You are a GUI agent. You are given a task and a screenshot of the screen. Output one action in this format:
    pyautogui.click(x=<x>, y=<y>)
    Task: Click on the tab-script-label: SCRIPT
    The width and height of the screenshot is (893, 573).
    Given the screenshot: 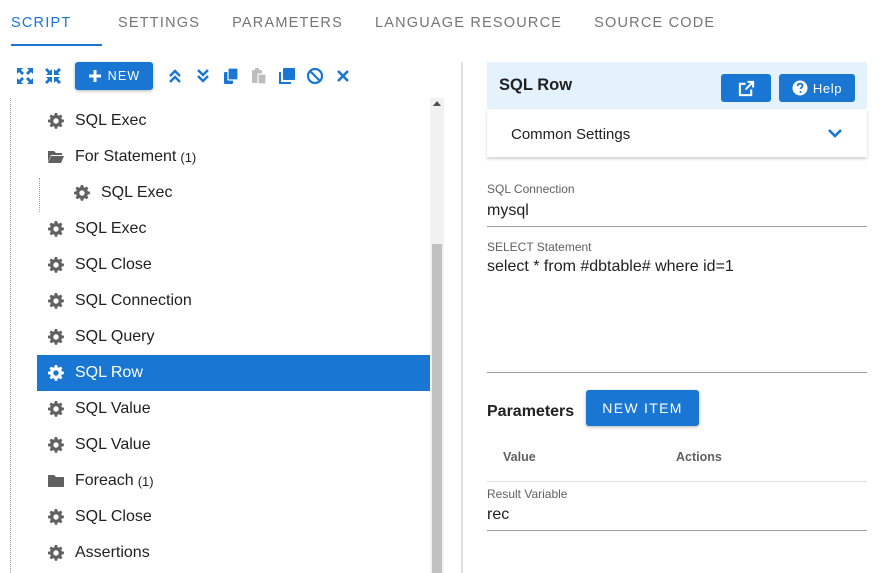 What is the action you would take?
    pyautogui.click(x=41, y=23)
    